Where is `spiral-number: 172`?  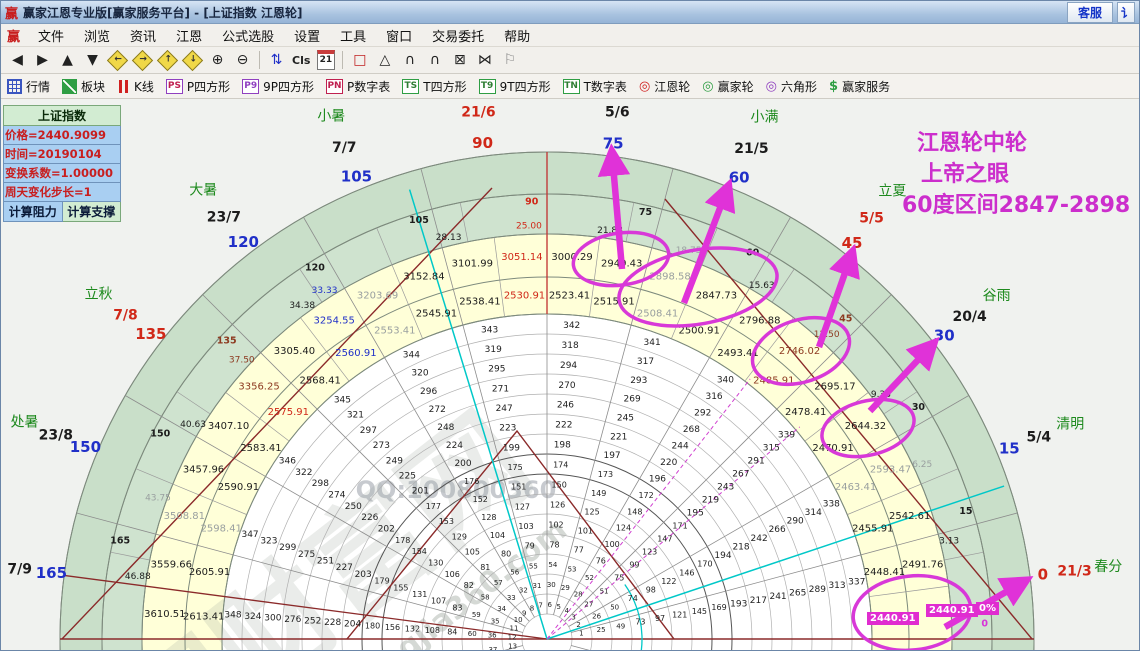 spiral-number: 172 is located at coordinates (645, 495).